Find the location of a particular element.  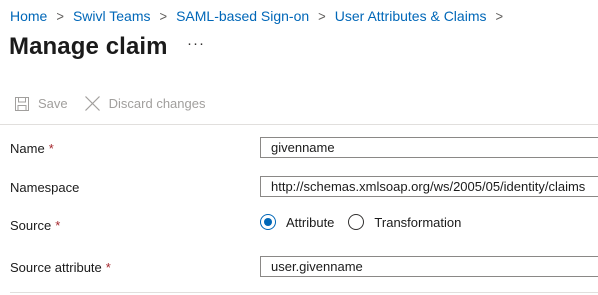

more-options-button: ··· is located at coordinates (196, 43).